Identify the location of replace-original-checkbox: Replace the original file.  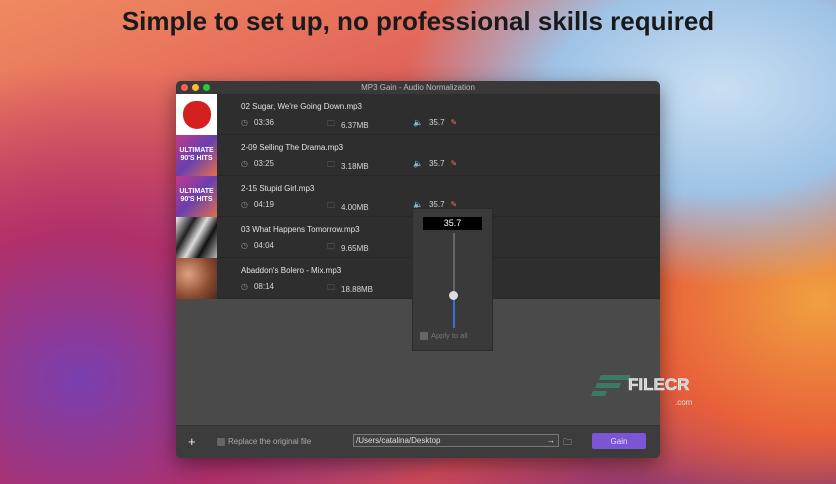
(264, 441).